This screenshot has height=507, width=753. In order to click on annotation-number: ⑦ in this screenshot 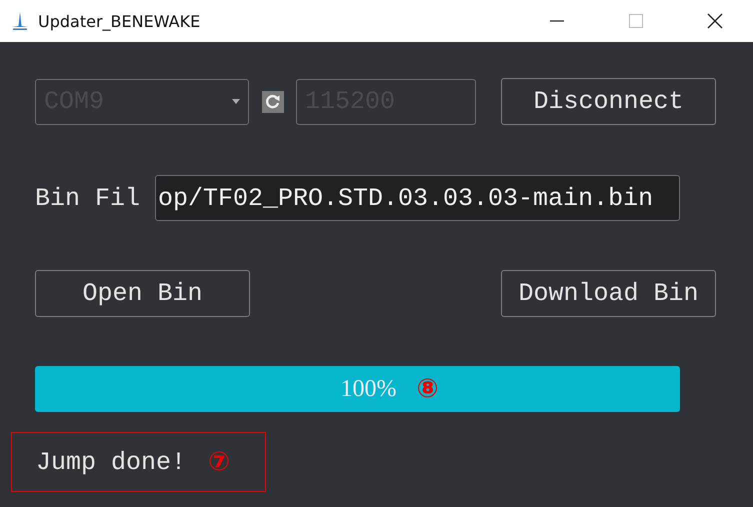, I will do `click(219, 462)`.